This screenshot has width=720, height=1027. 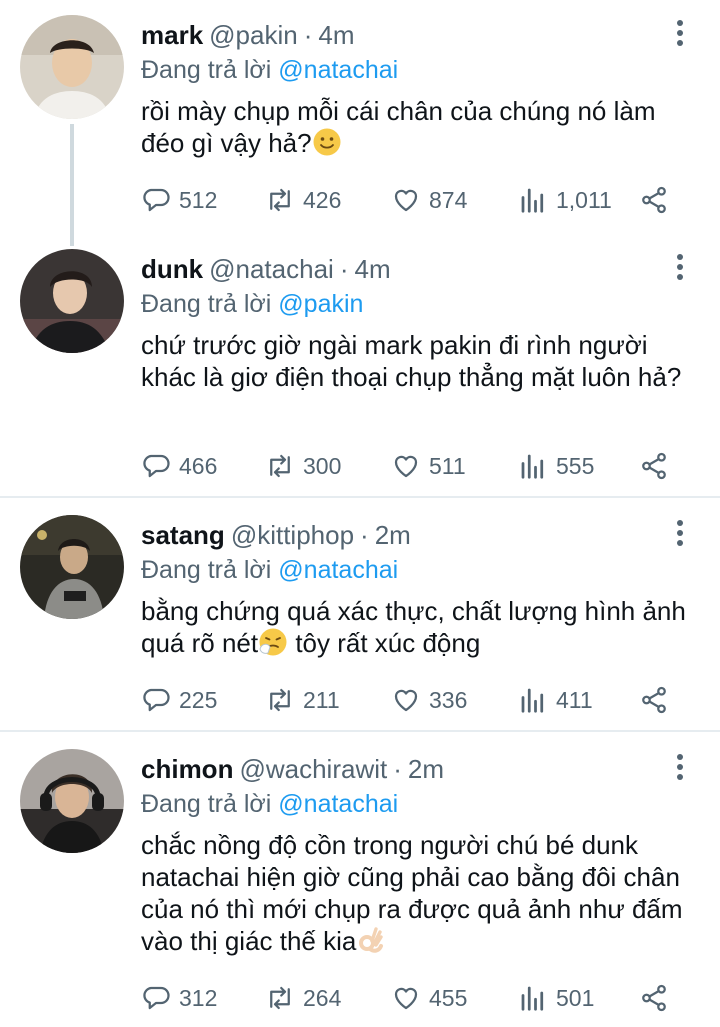 I want to click on username: @pakin, so click(x=253, y=35).